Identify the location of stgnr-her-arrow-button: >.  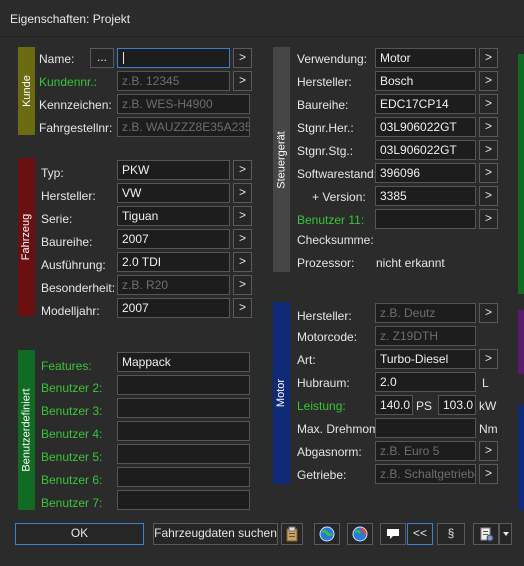
(488, 127).